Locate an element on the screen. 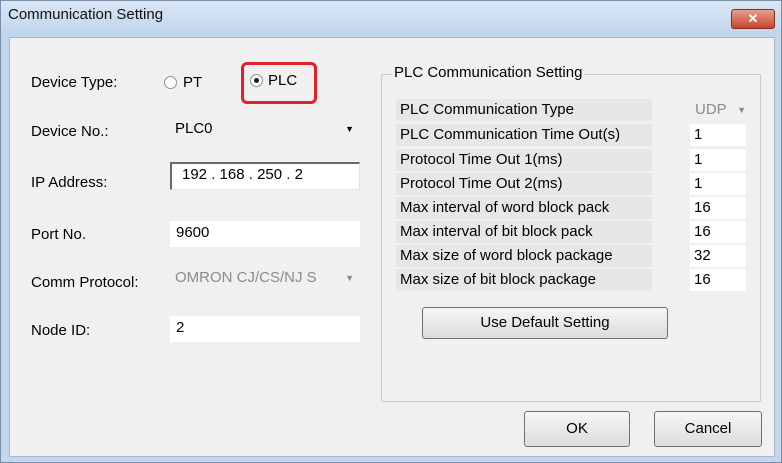 Image resolution: width=782 pixels, height=463 pixels. plc-comm-type-select: UDP ▼ is located at coordinates (720, 110).